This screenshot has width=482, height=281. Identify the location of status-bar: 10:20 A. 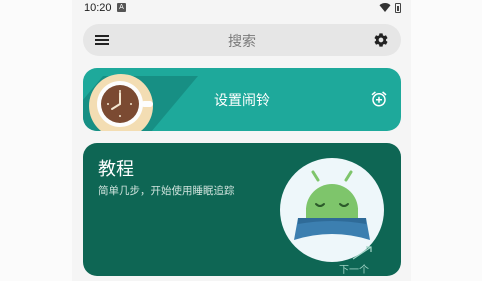
(241, 9).